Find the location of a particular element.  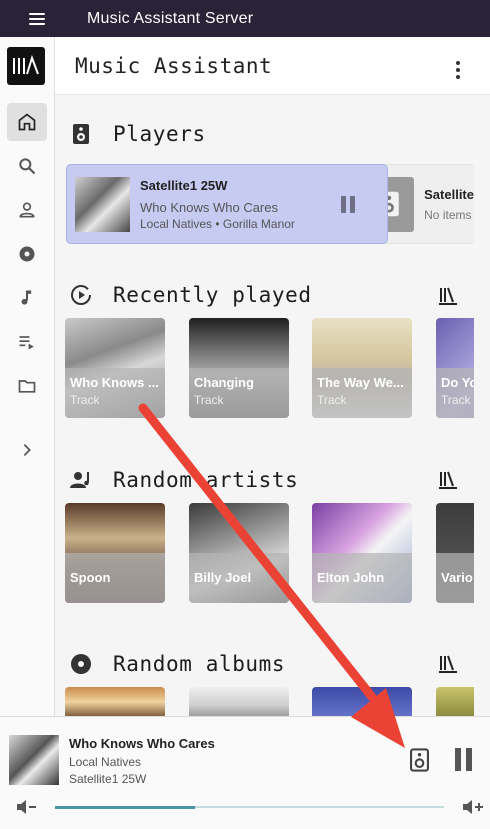

history-icon is located at coordinates (81, 295).